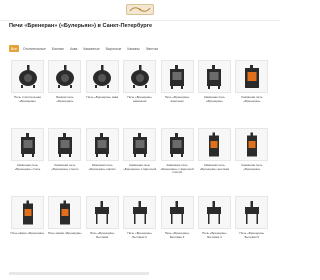  Describe the element at coordinates (139, 230) in the screenshot. I see `product-card: Печь «Бренеран» Бытовая 2` at that location.